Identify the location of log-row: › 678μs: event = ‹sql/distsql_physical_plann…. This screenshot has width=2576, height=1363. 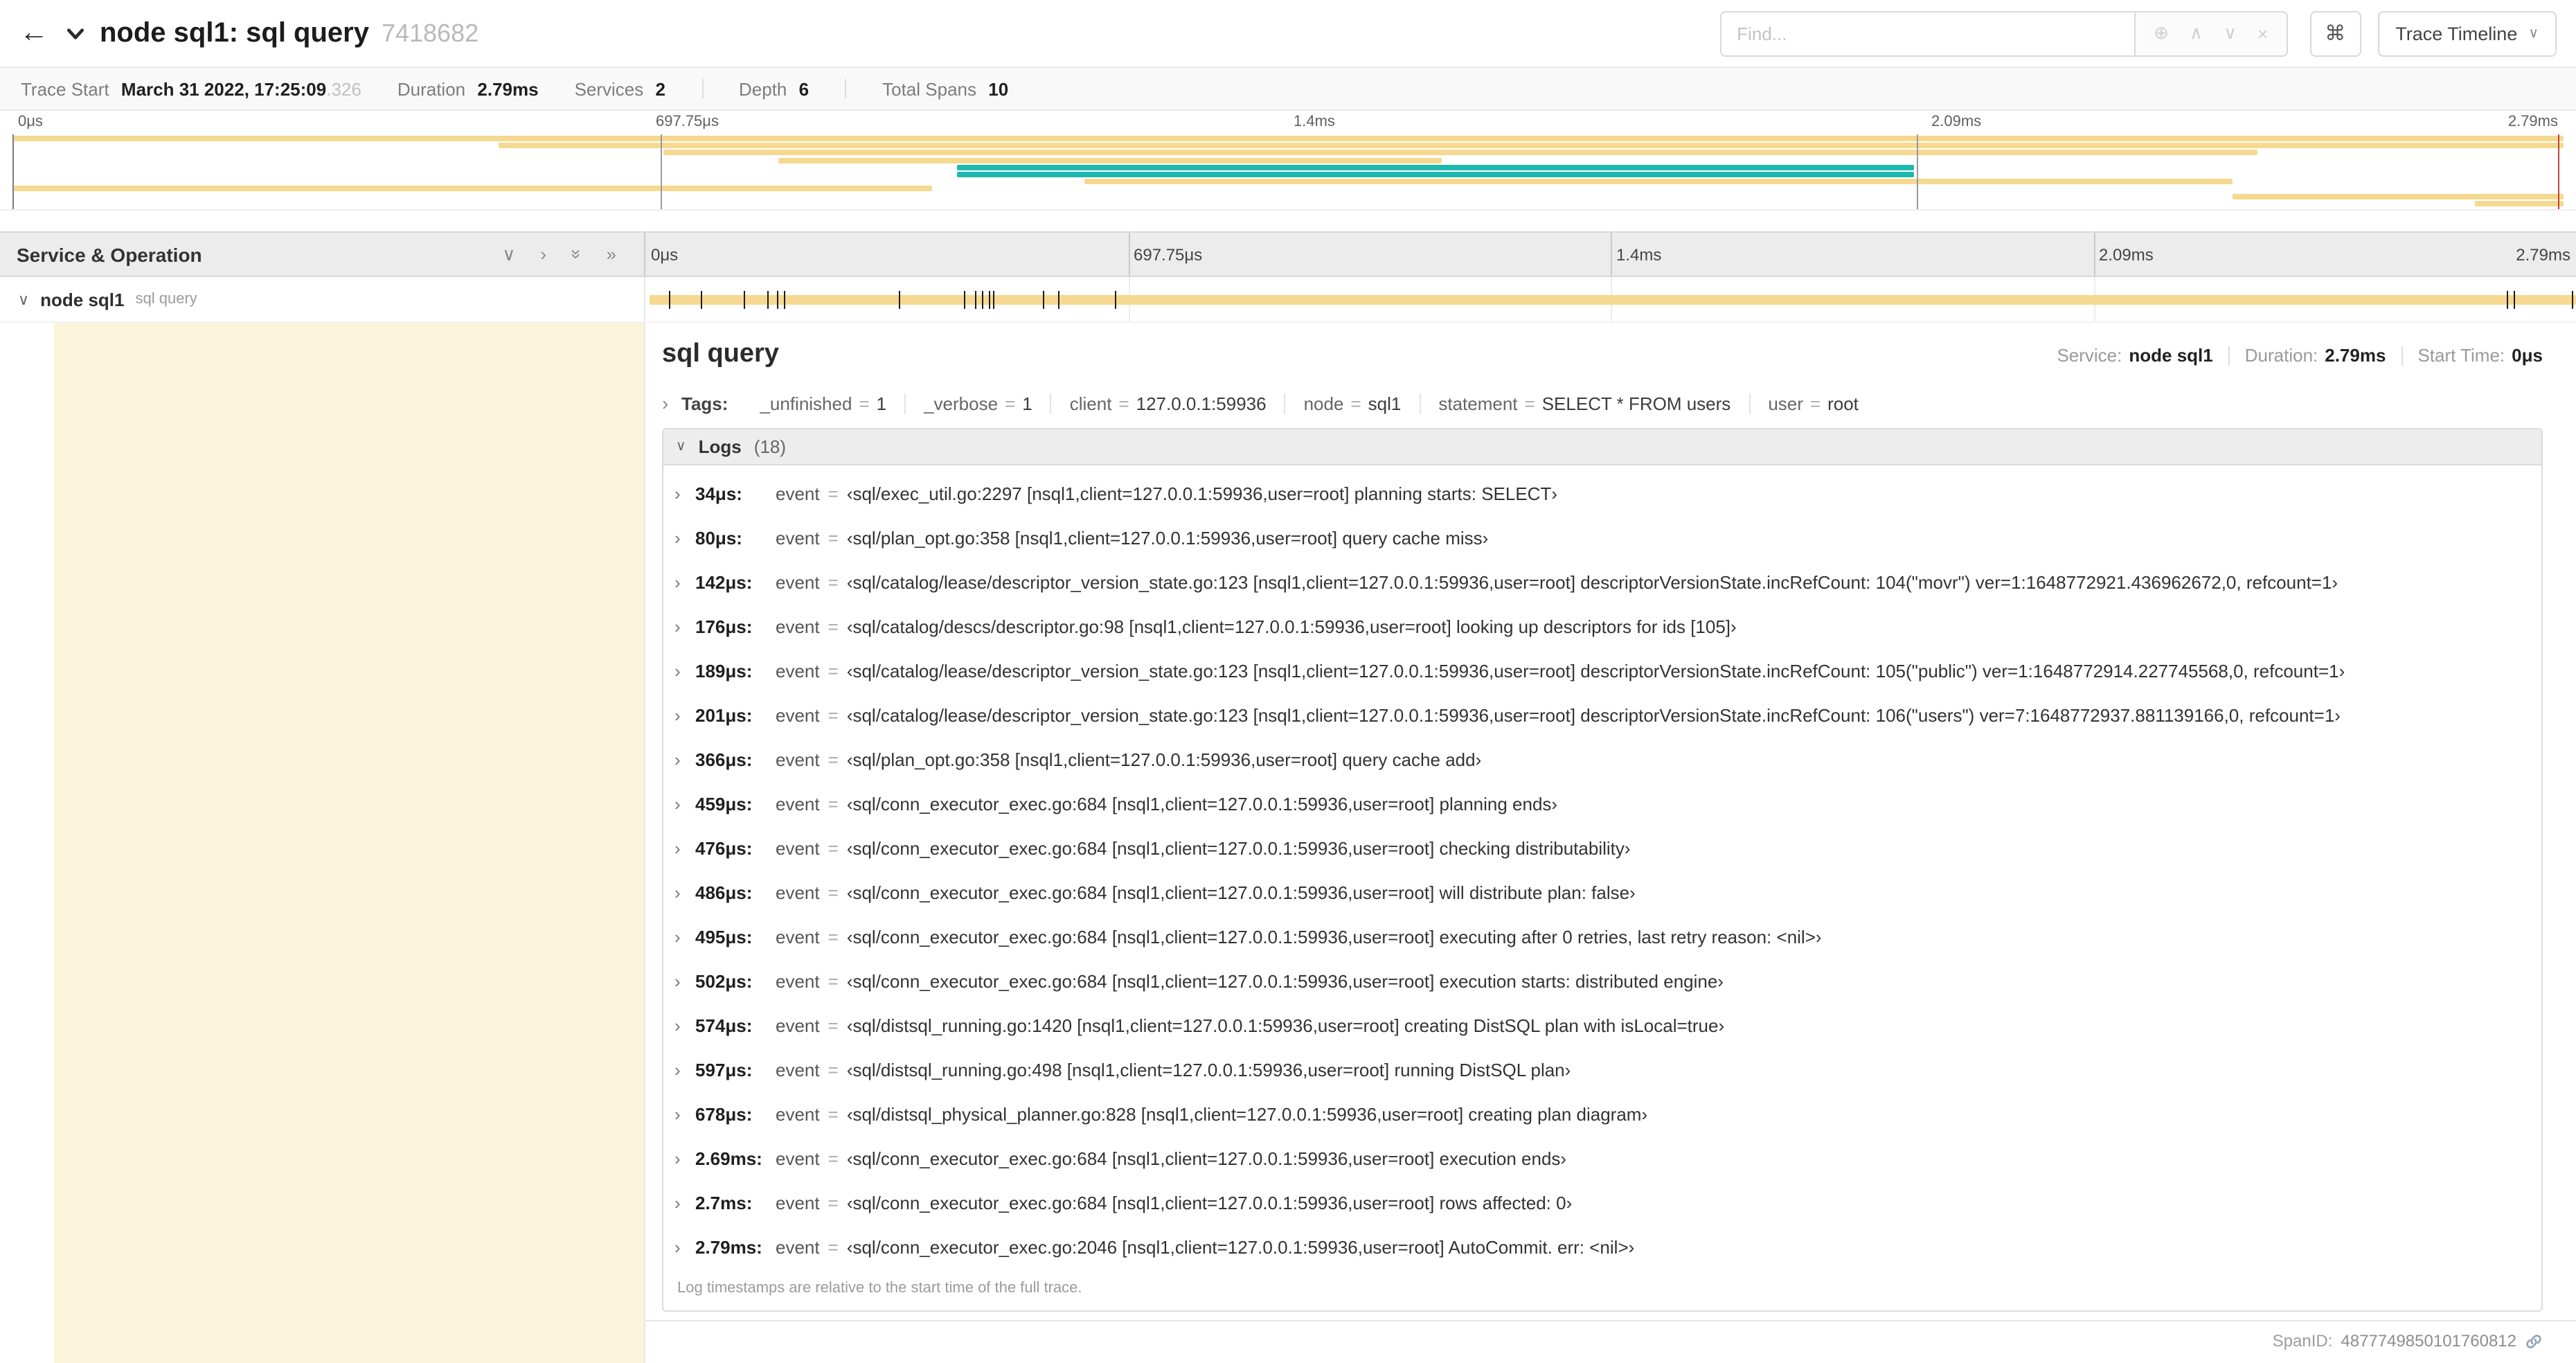
(1602, 1114).